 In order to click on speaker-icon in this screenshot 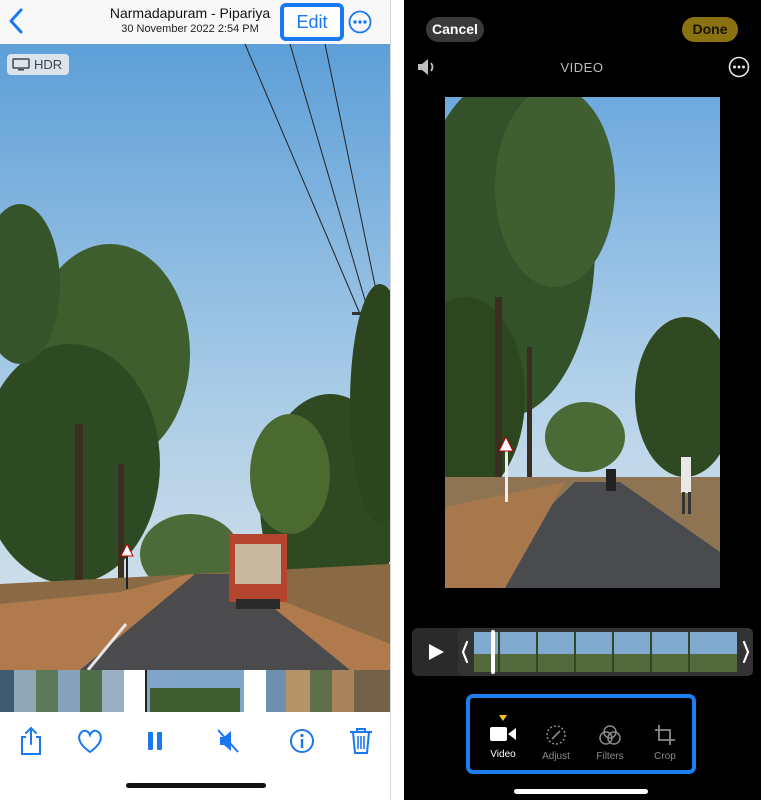, I will do `click(428, 67)`.